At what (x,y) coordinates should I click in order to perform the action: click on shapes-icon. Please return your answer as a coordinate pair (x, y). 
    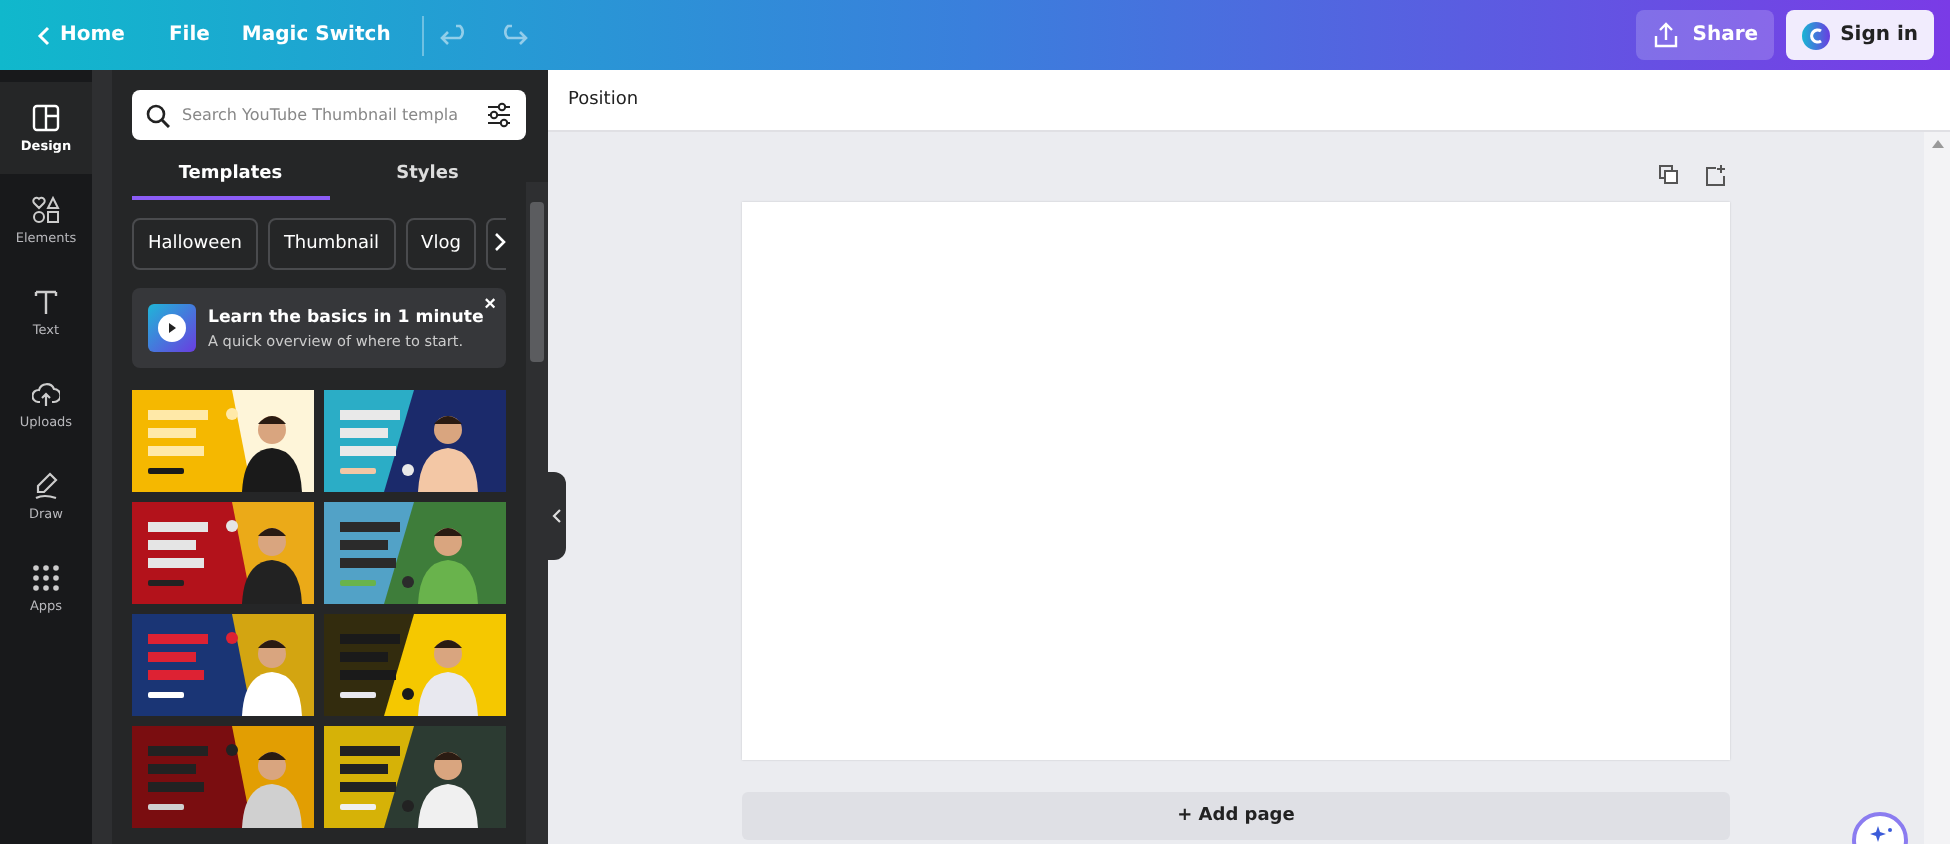
    Looking at the image, I should click on (46, 209).